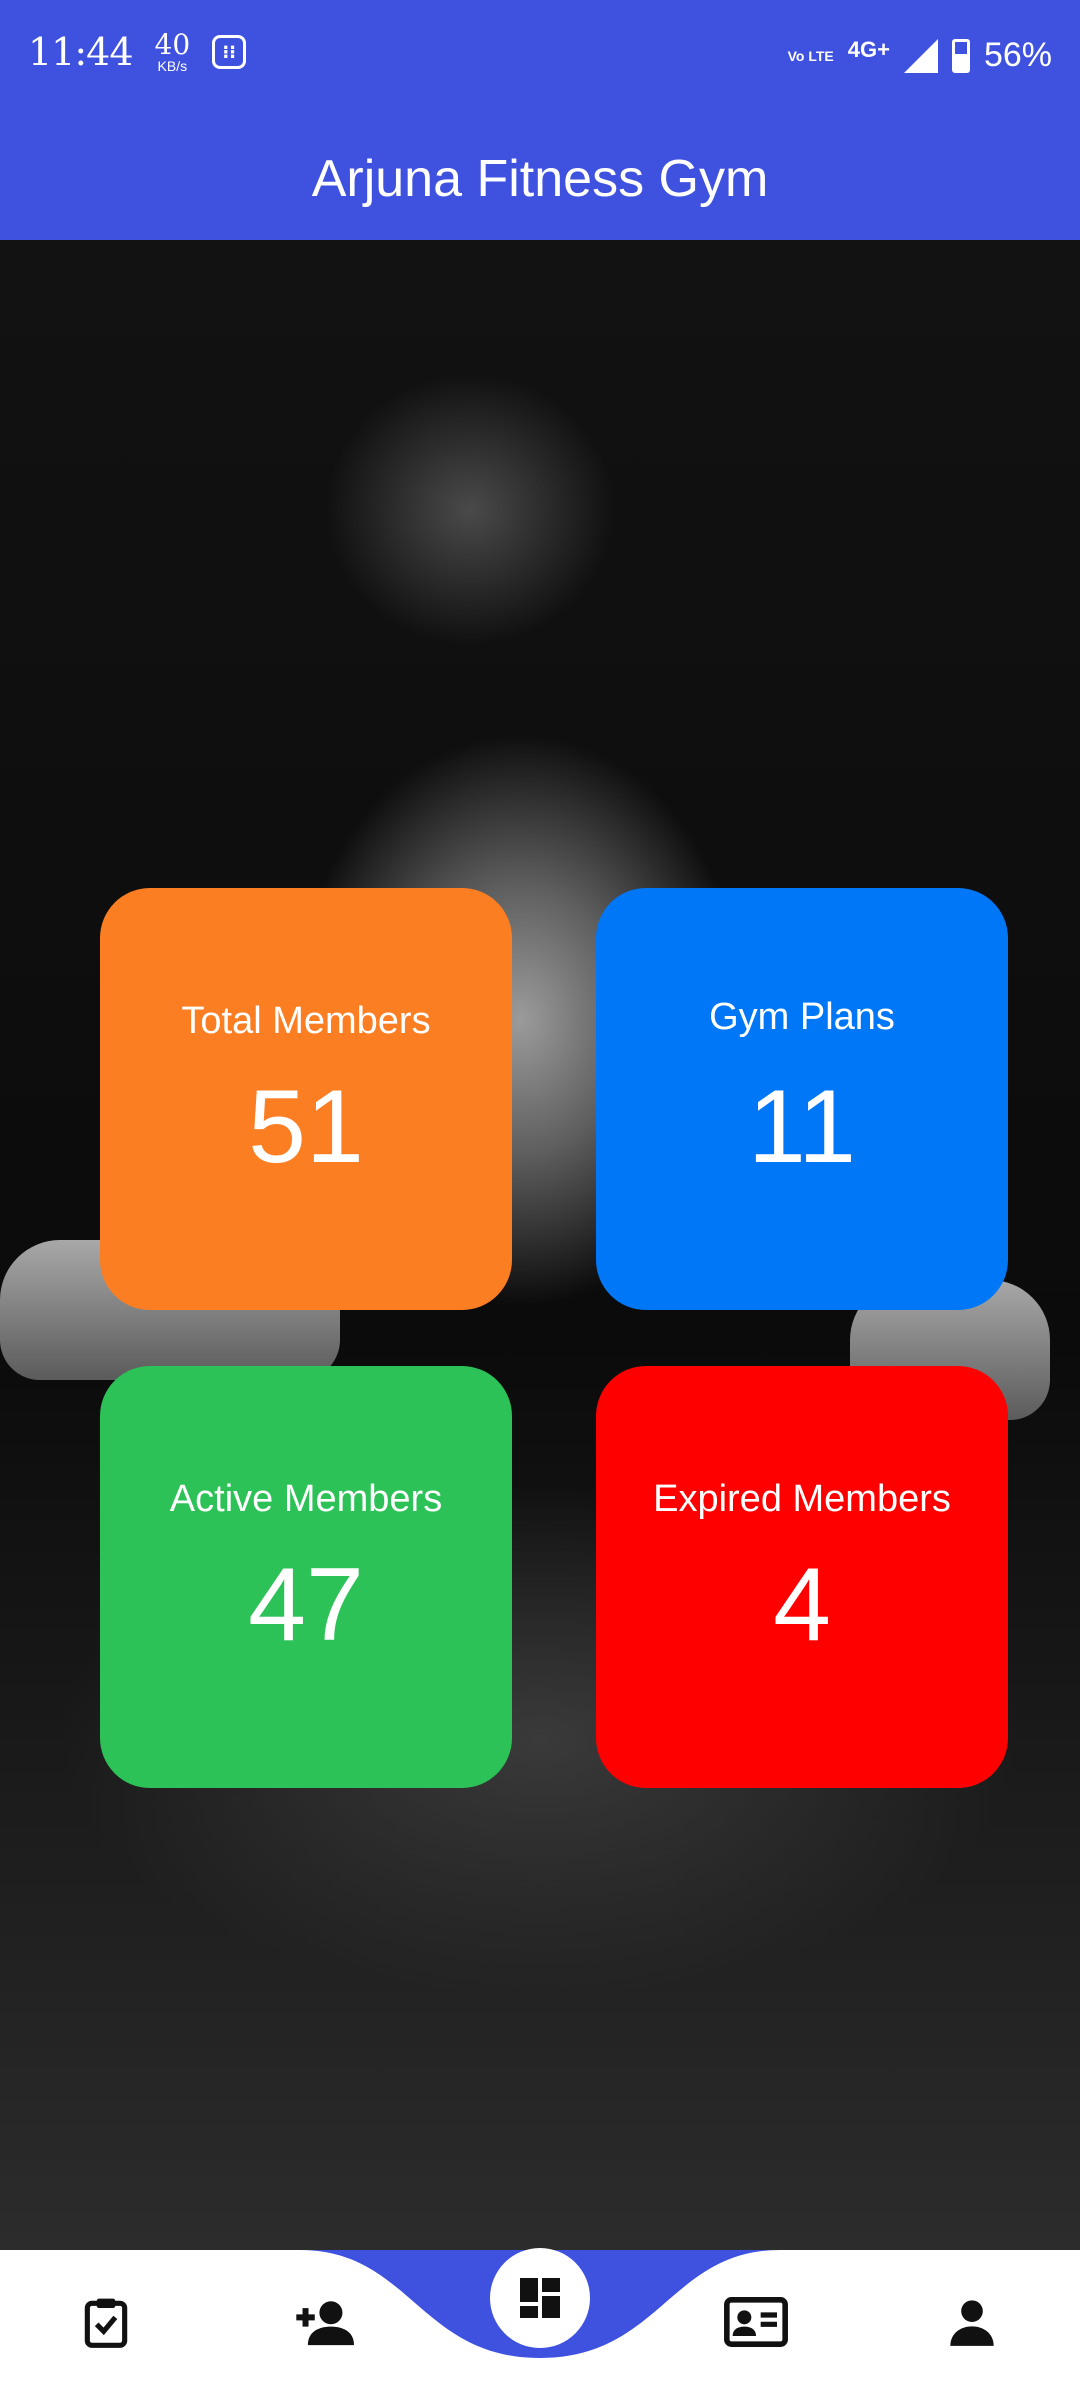 This screenshot has height=2400, width=1080. I want to click on network-speed-unit: KB/s, so click(172, 66).